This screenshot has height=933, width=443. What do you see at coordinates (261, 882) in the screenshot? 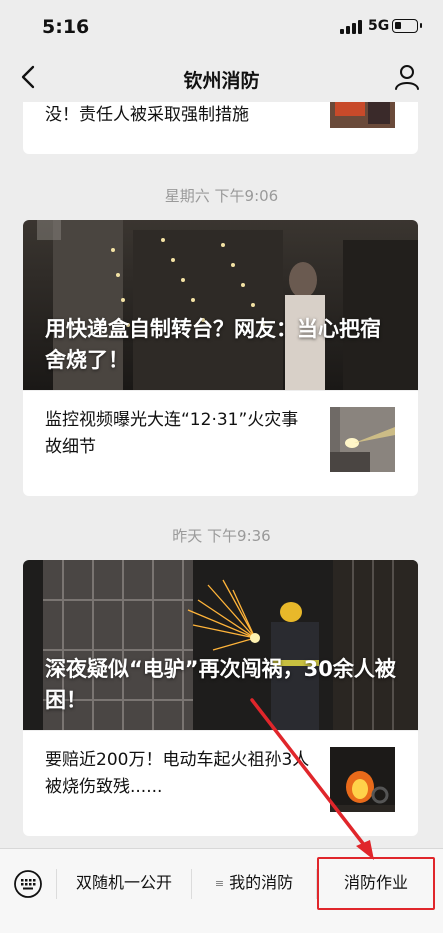
I see `menu-item-label: 我的消防` at bounding box center [261, 882].